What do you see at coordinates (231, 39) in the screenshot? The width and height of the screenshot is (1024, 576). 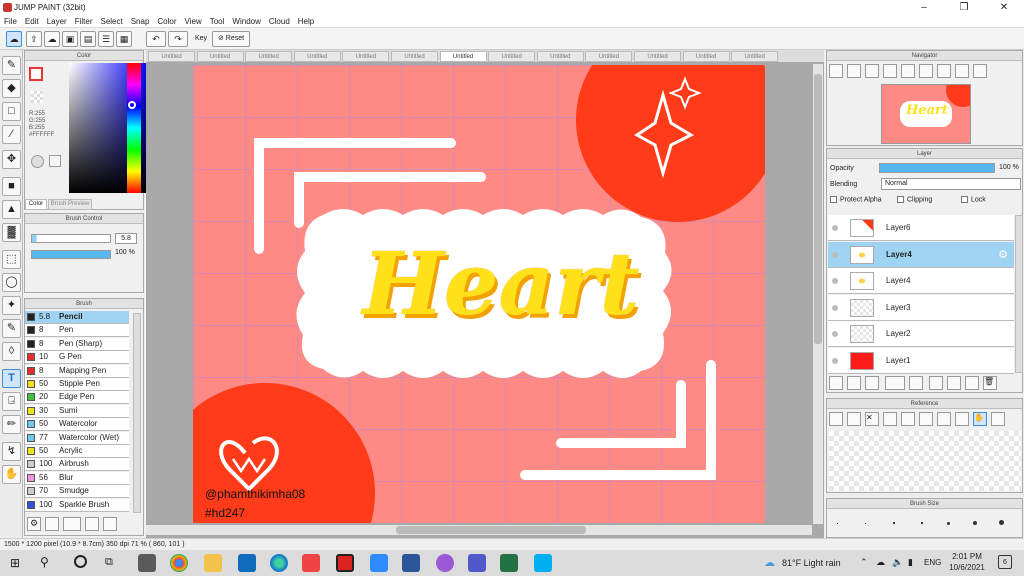 I see `reset-button: ⊘ Reset` at bounding box center [231, 39].